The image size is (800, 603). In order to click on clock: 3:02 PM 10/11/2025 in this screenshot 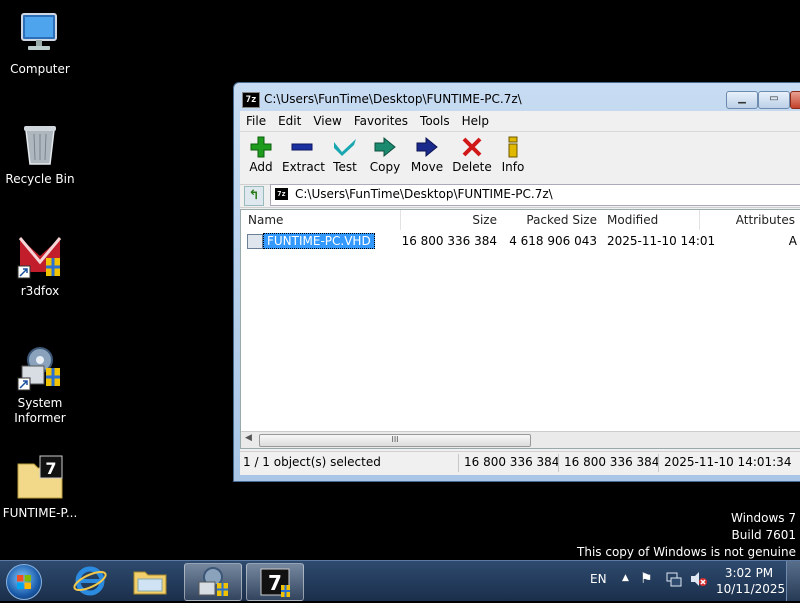, I will do `click(750, 581)`.